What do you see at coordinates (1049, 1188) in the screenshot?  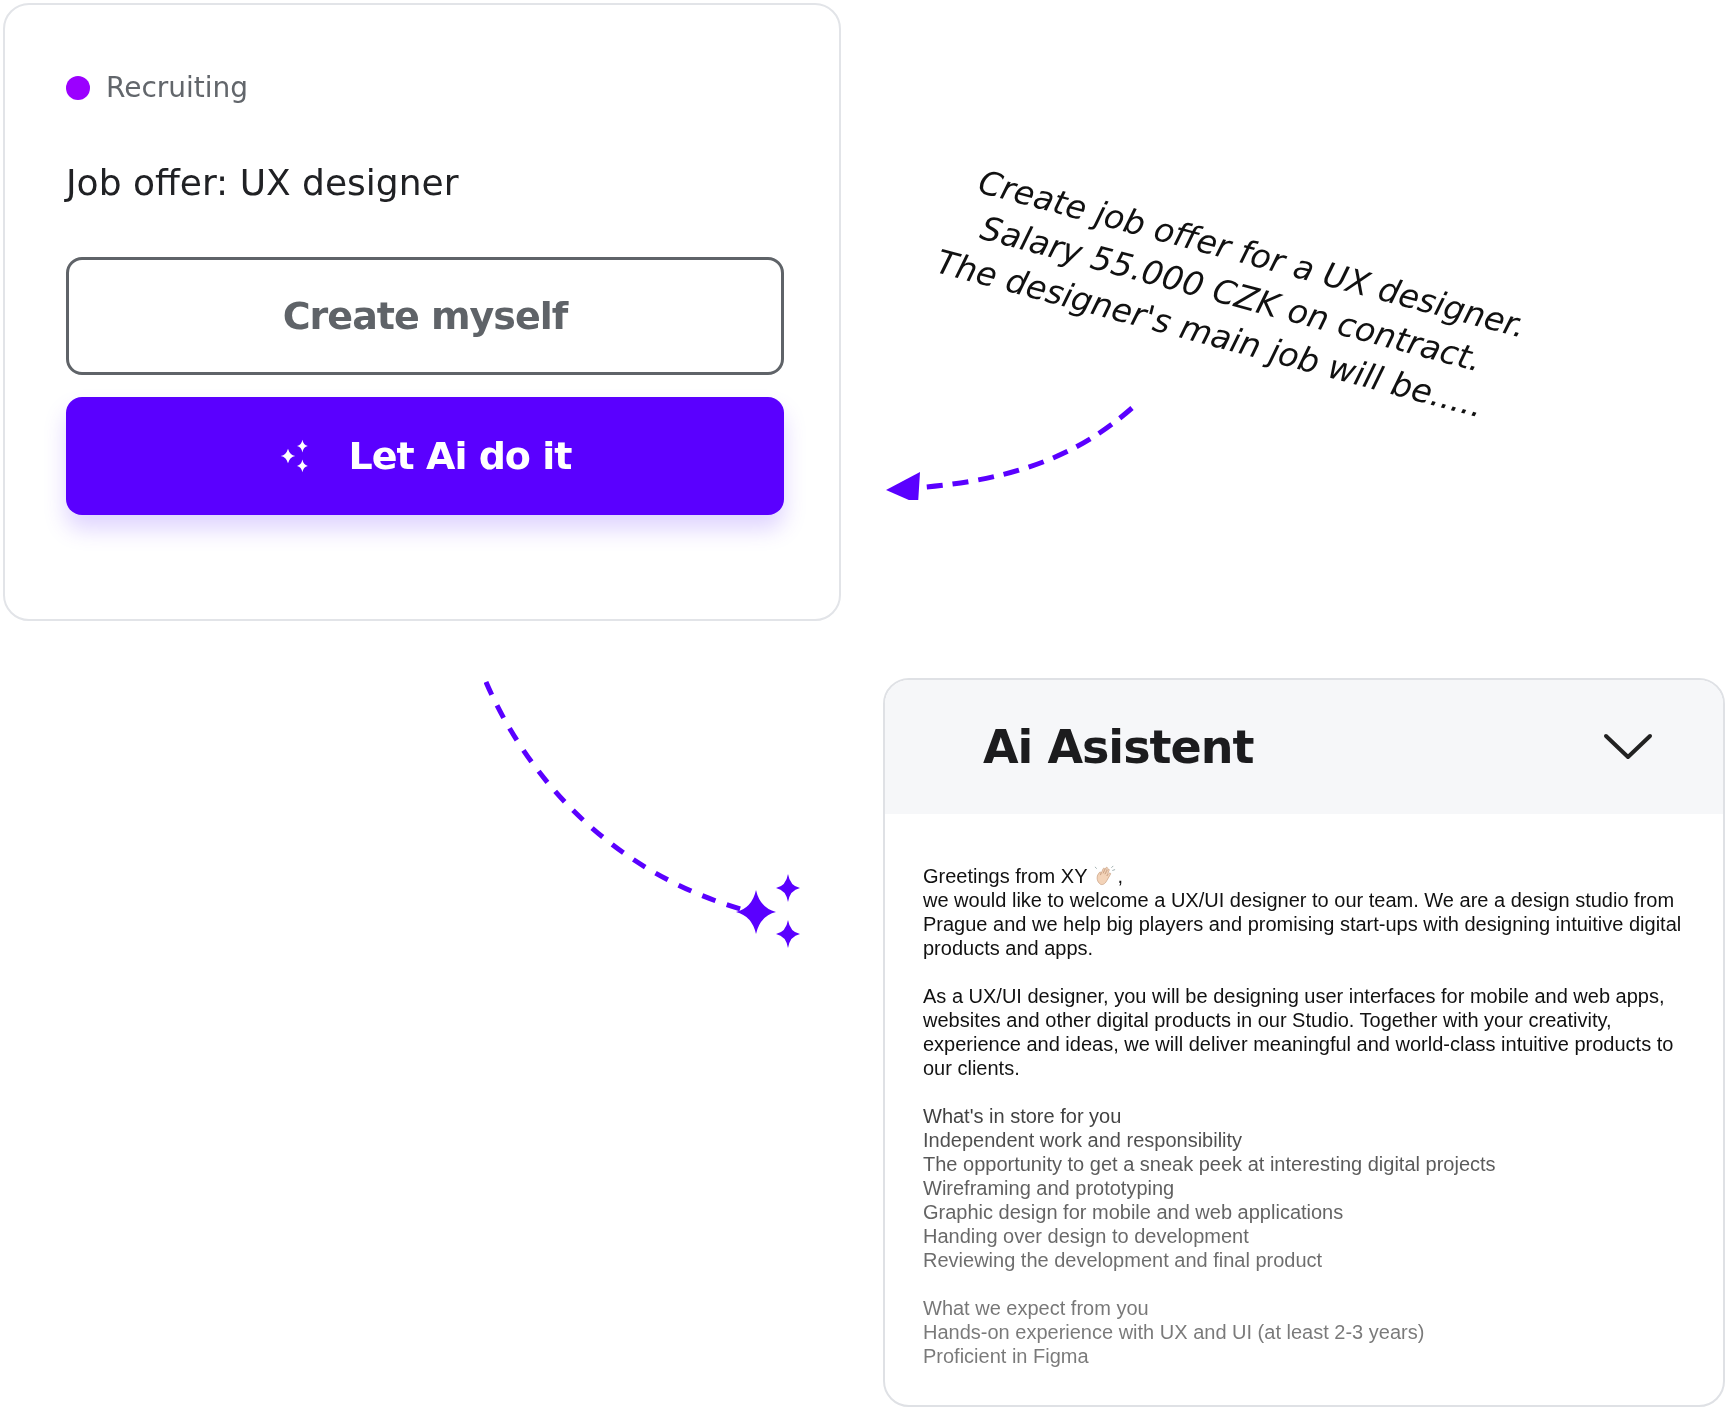 I see `list-item: Wireframing and prototyping` at bounding box center [1049, 1188].